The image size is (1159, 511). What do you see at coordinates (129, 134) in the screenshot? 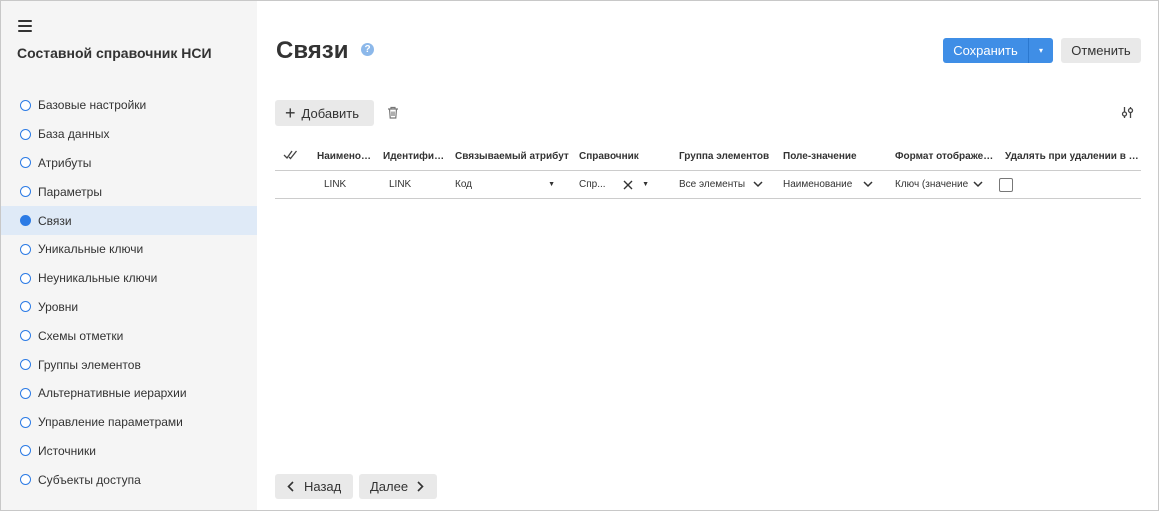
I see `sidebar-item-database: База данных` at bounding box center [129, 134].